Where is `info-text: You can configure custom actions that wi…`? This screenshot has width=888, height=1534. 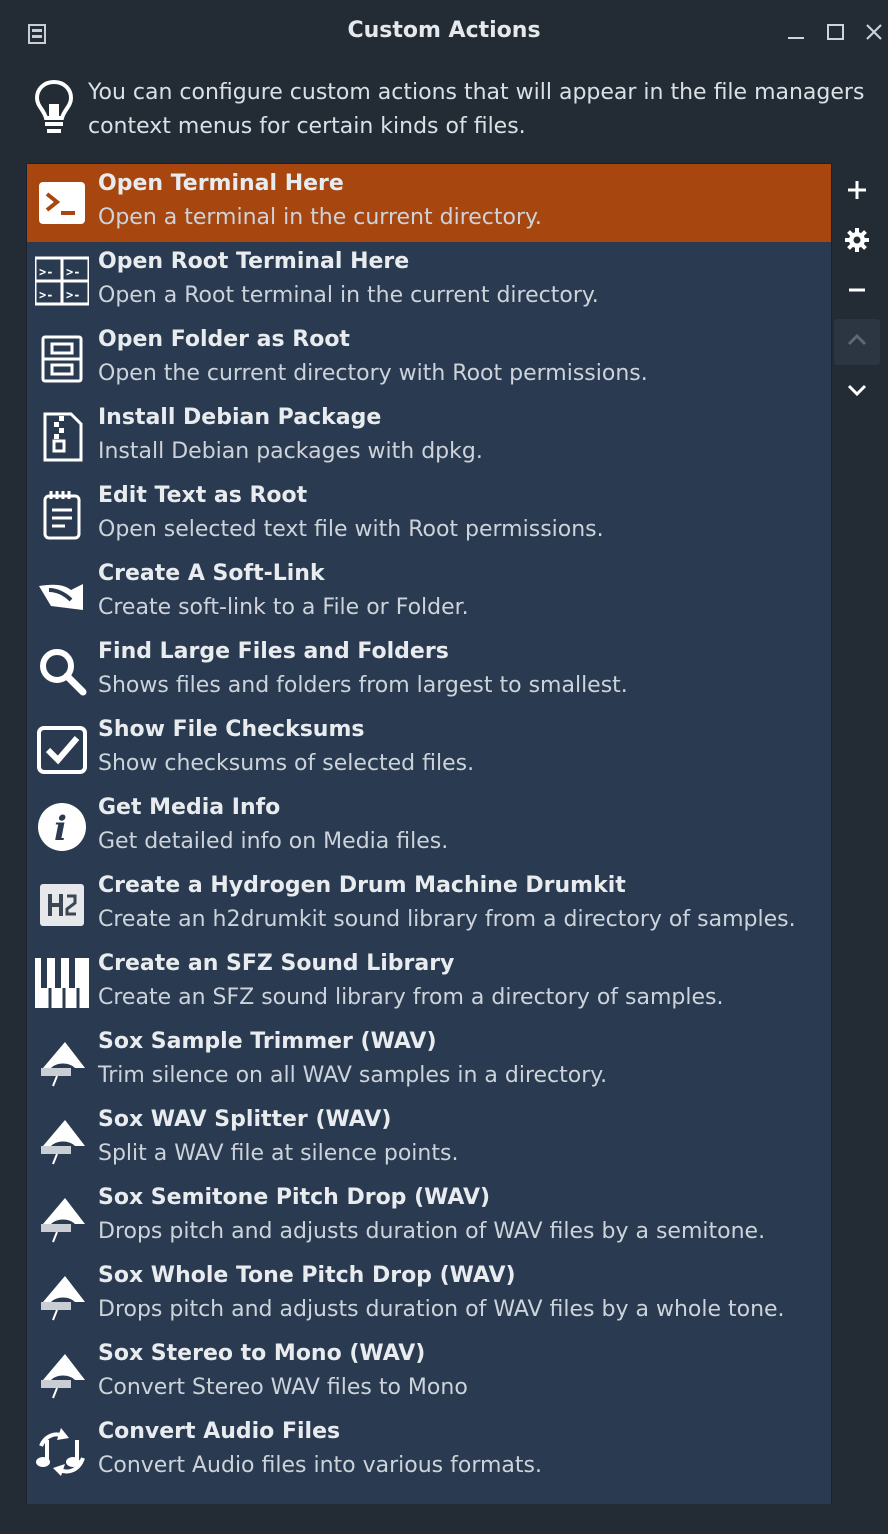
info-text: You can configure custom actions that wi… is located at coordinates (476, 109).